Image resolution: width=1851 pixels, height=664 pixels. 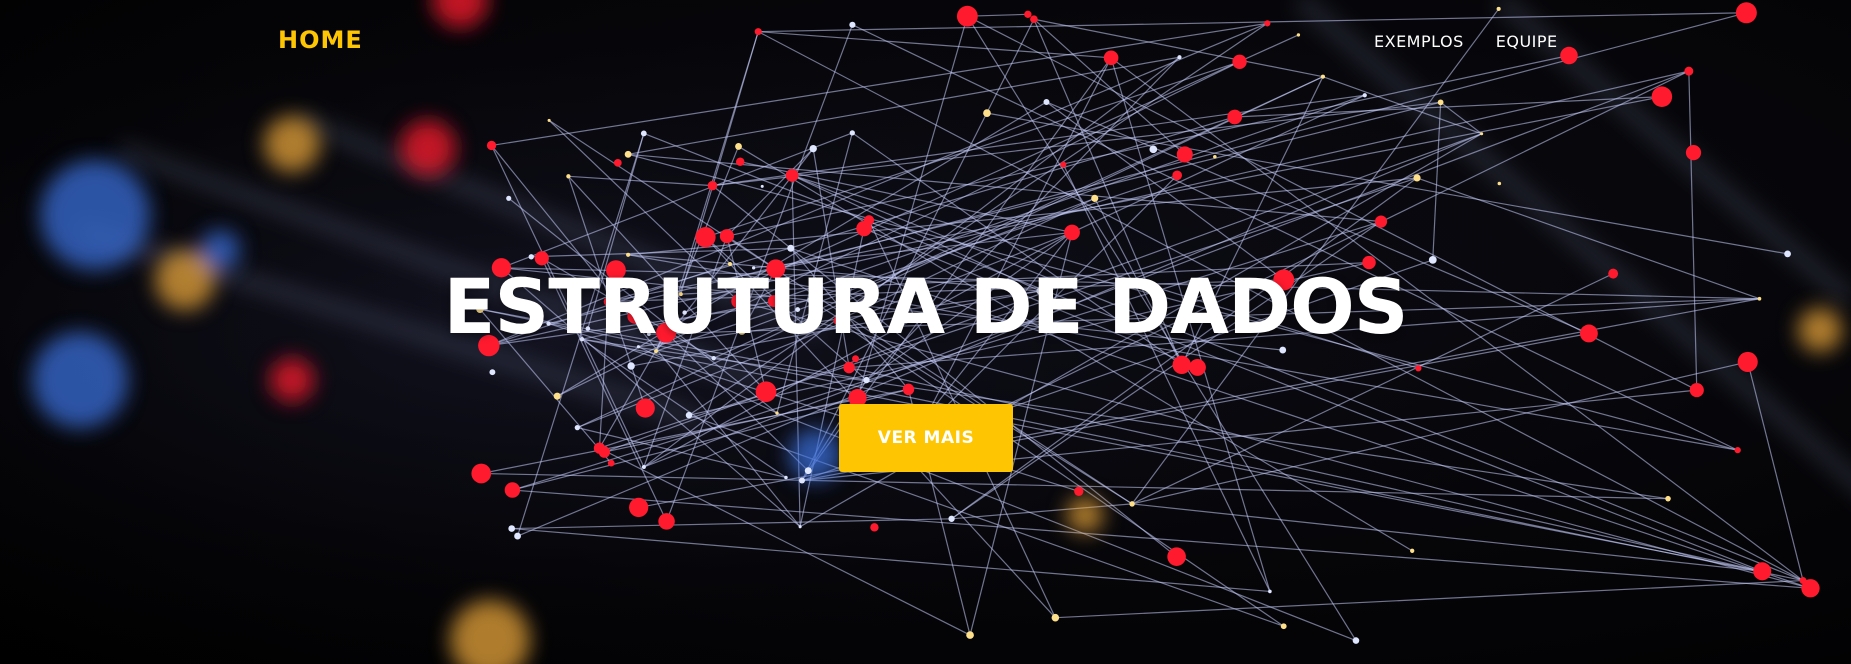 What do you see at coordinates (925, 42) in the screenshot?
I see `navbar: HOME EXEMPLOS EQUIPE` at bounding box center [925, 42].